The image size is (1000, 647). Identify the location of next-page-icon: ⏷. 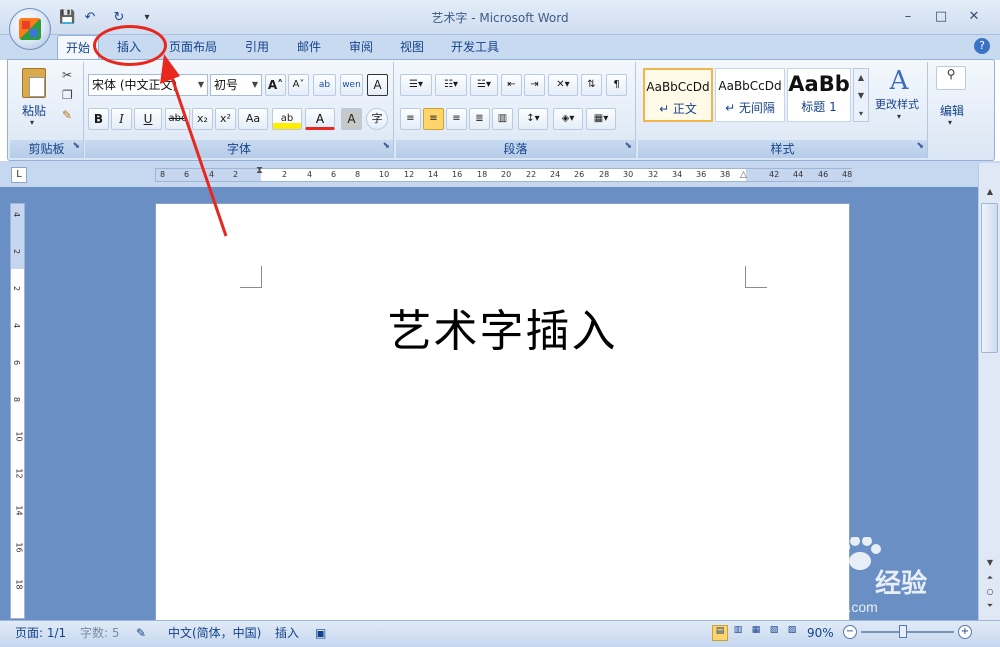
(990, 606).